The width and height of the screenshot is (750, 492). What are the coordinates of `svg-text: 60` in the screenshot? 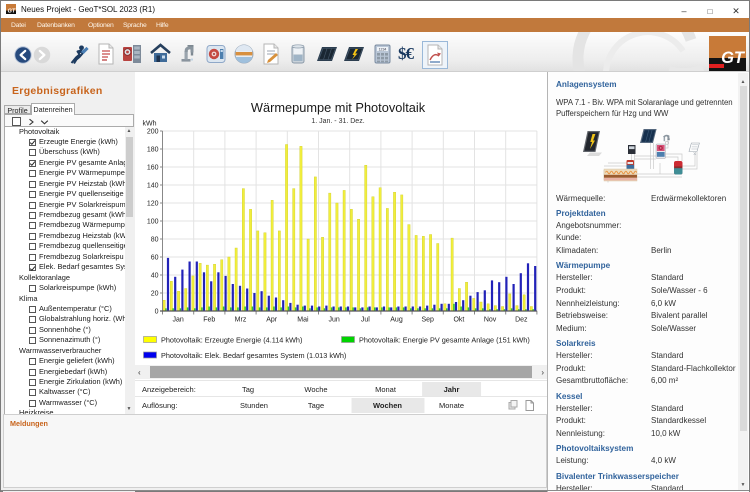 It's located at (155, 258).